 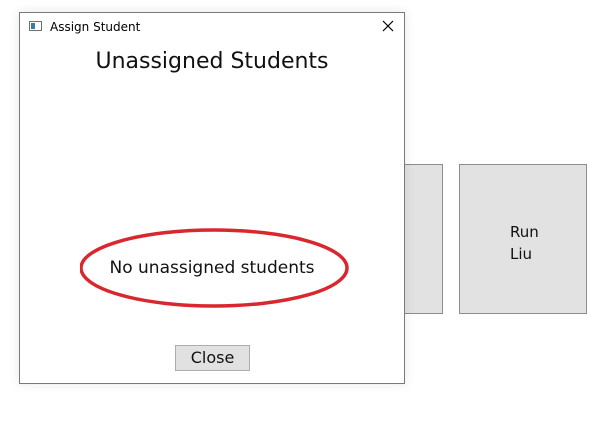 What do you see at coordinates (212, 268) in the screenshot?
I see `empty-state-message: No unassigned students` at bounding box center [212, 268].